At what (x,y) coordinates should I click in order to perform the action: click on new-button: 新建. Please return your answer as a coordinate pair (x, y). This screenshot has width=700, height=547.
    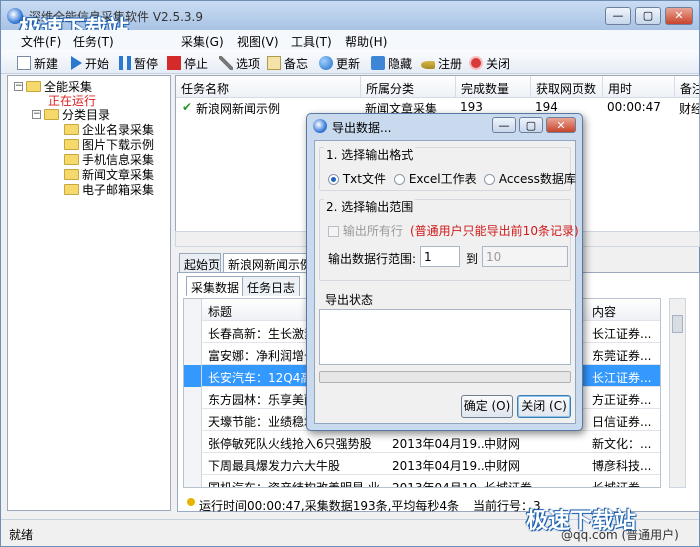
    Looking at the image, I should click on (37, 63).